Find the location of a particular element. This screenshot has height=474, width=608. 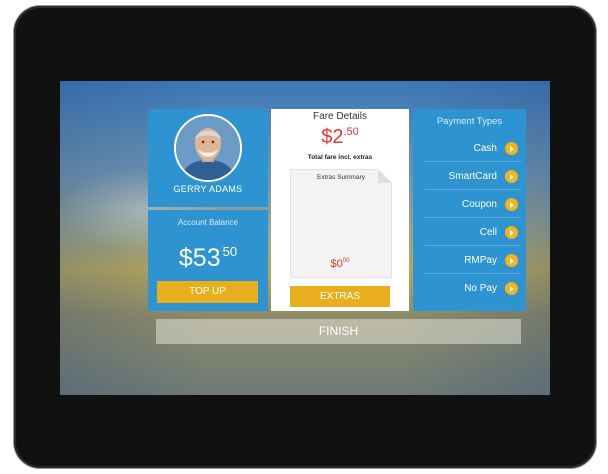

payment-label: RMPay is located at coordinates (480, 260).